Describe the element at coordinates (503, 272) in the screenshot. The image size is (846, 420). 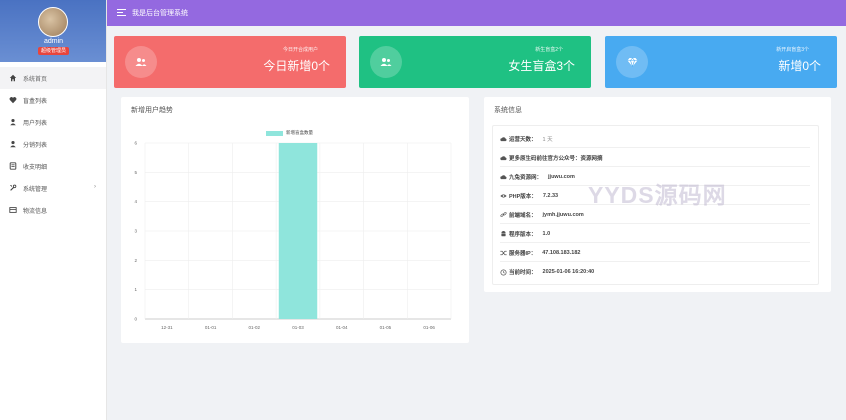
I see `clock-icon` at that location.